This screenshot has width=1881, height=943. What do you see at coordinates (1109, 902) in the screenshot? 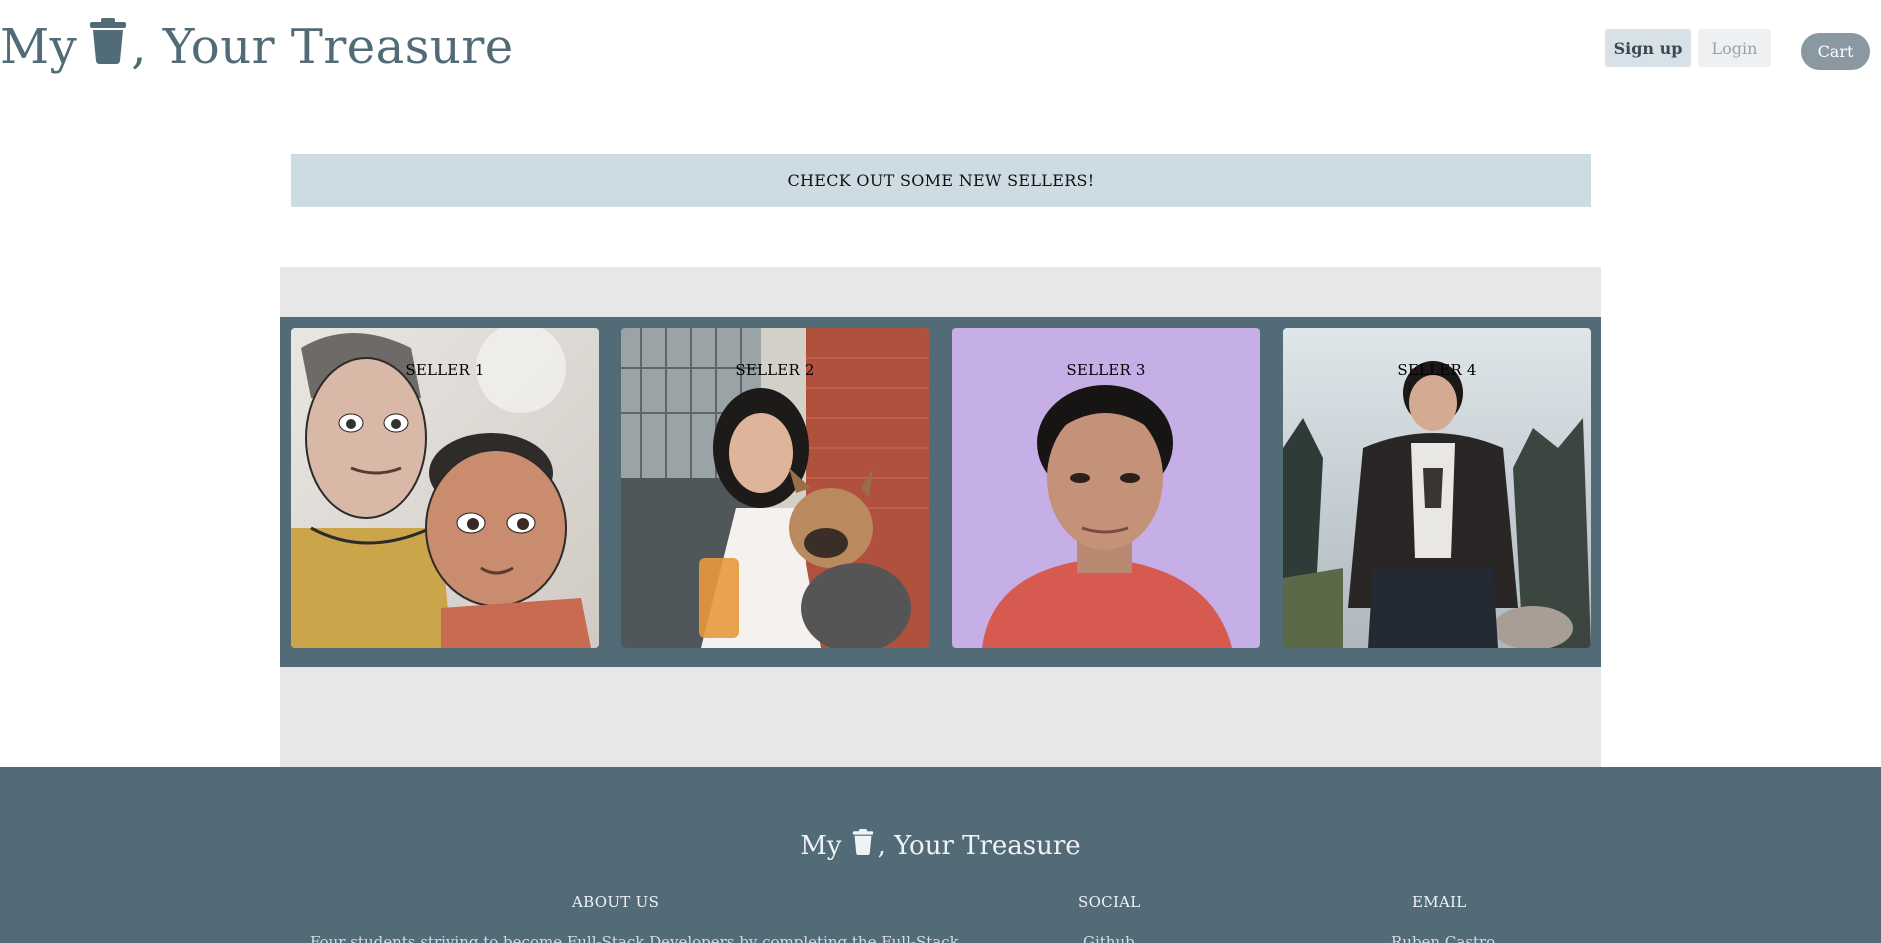
I see `social-heading: SOCIAL` at bounding box center [1109, 902].